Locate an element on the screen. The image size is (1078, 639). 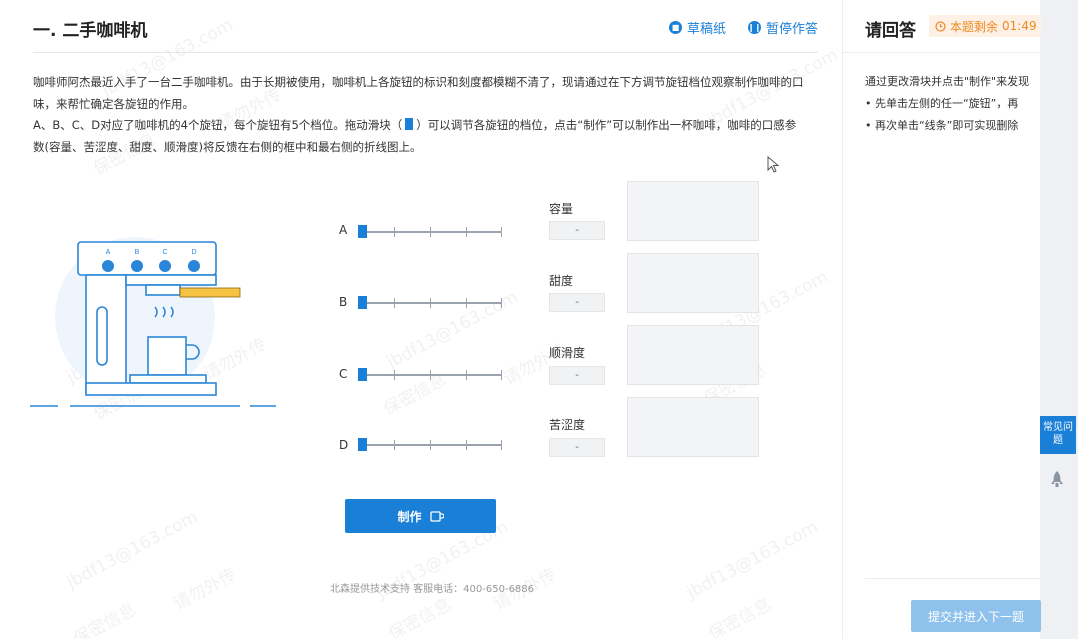
instruction-bullet: • 先单击左侧的任一“旋钮”，再 is located at coordinates (942, 103).